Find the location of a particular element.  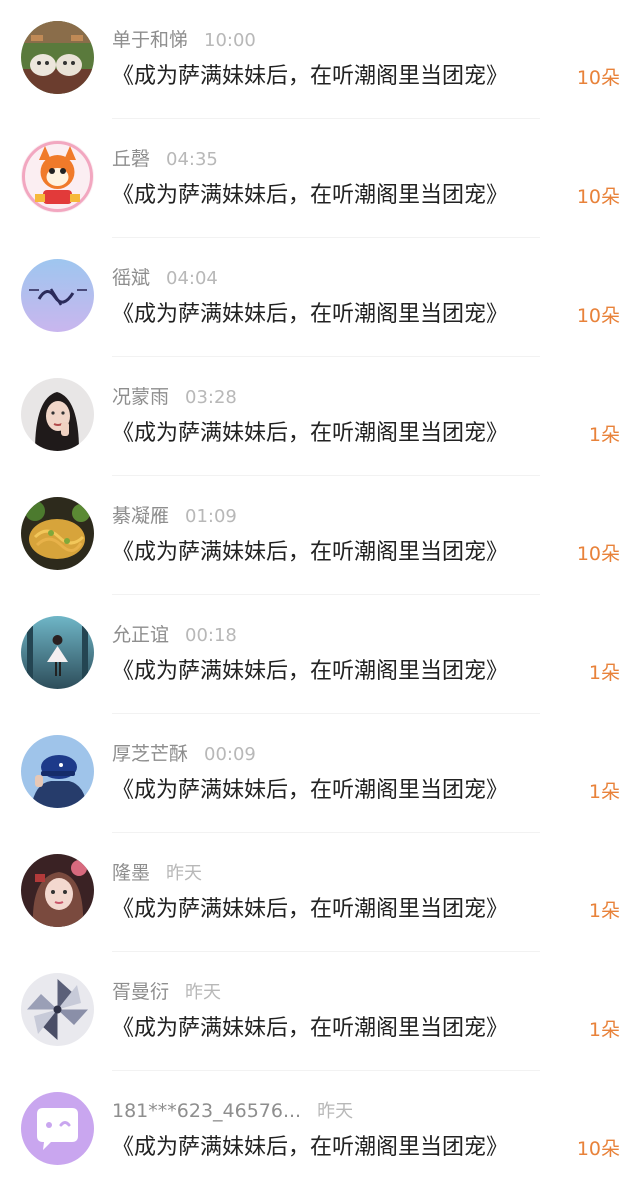

avatar-blue-cap-icon is located at coordinates (57, 771).